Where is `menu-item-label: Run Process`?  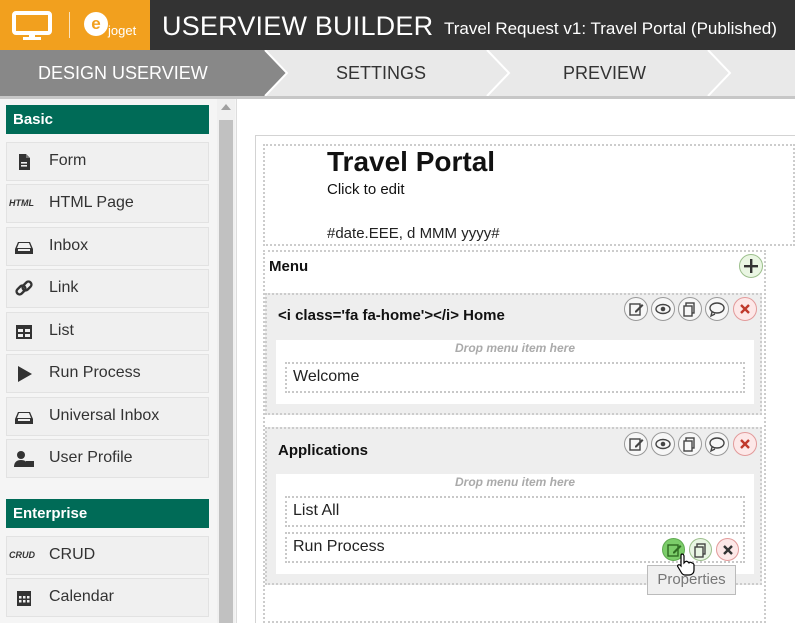 menu-item-label: Run Process is located at coordinates (339, 546).